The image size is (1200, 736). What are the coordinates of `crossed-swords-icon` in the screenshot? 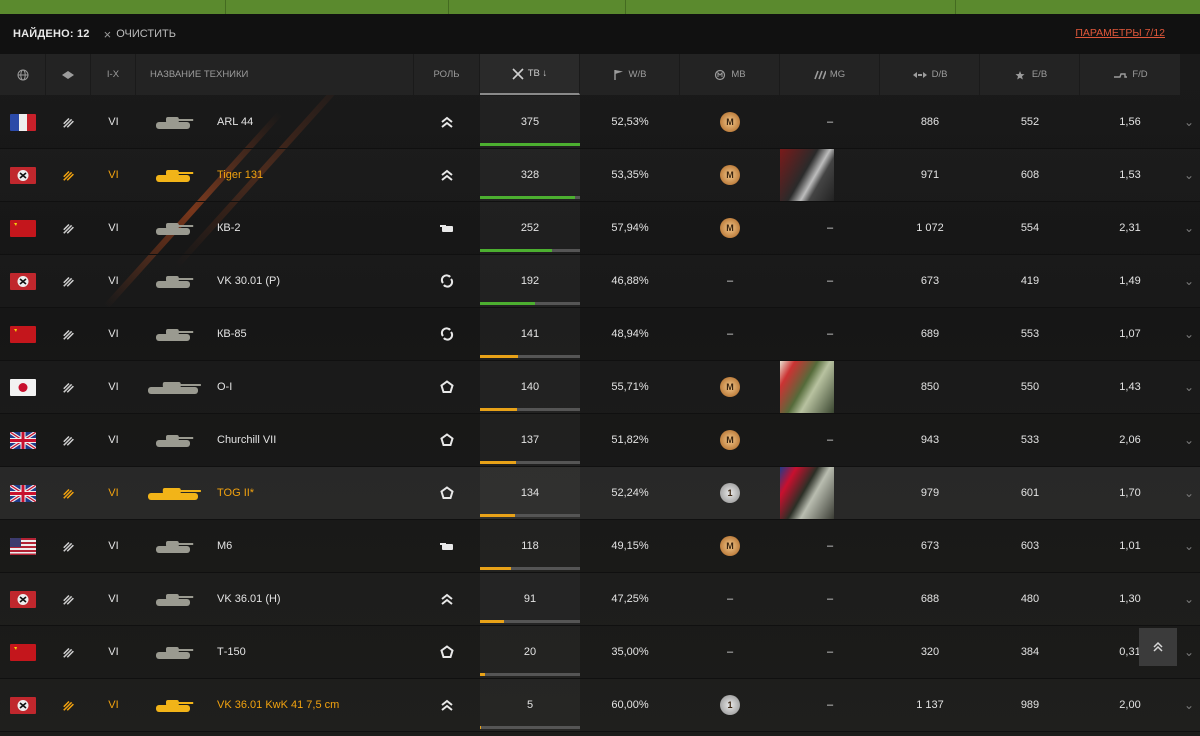 It's located at (518, 73).